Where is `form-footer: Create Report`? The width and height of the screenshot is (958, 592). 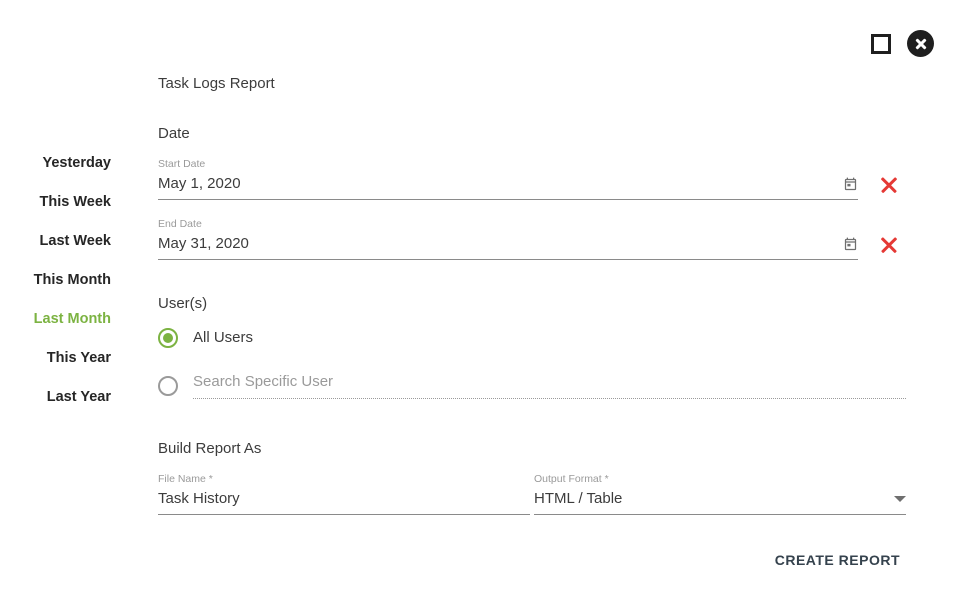
form-footer: Create Report is located at coordinates (837, 560).